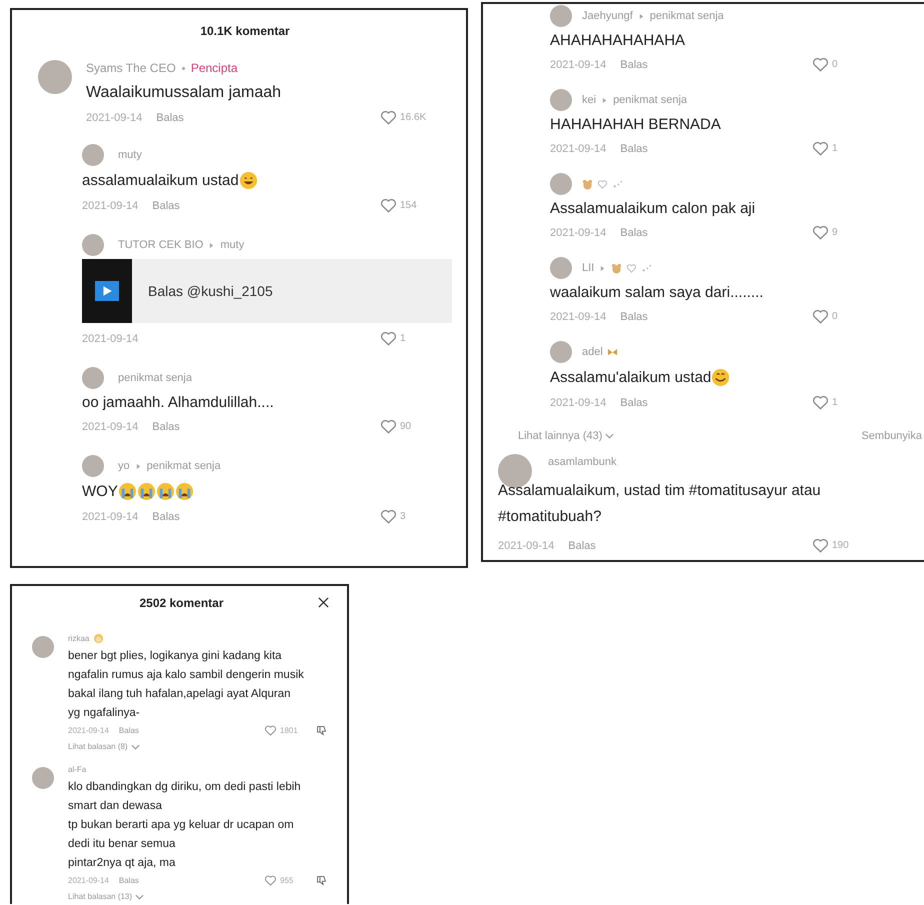  I want to click on like-count: 3, so click(403, 516).